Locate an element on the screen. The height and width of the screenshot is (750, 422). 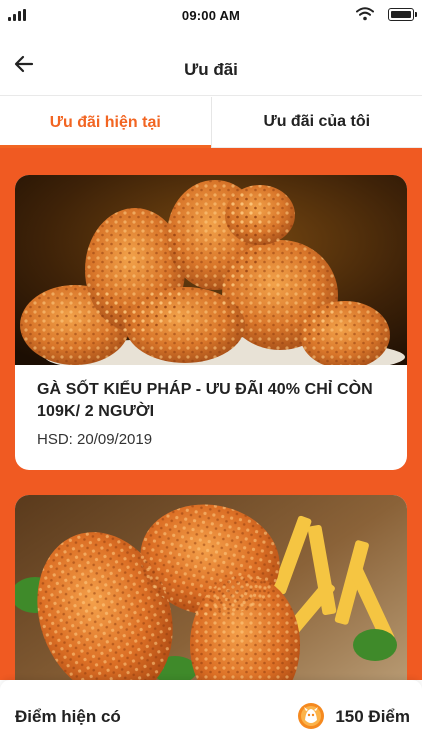
wifi-icon is located at coordinates (365, 14).